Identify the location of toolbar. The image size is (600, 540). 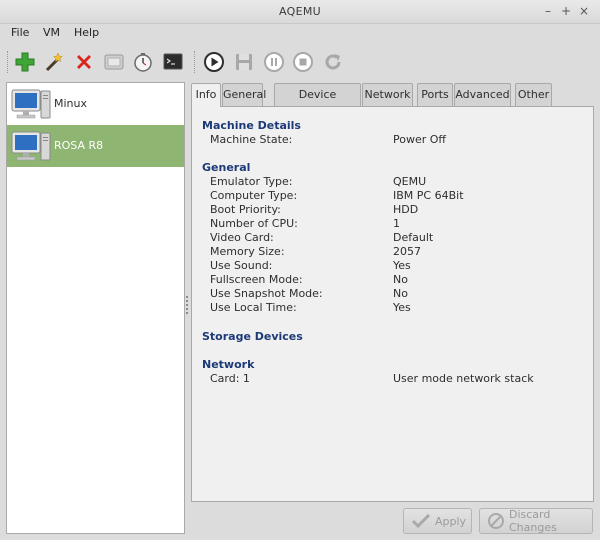
(300, 61).